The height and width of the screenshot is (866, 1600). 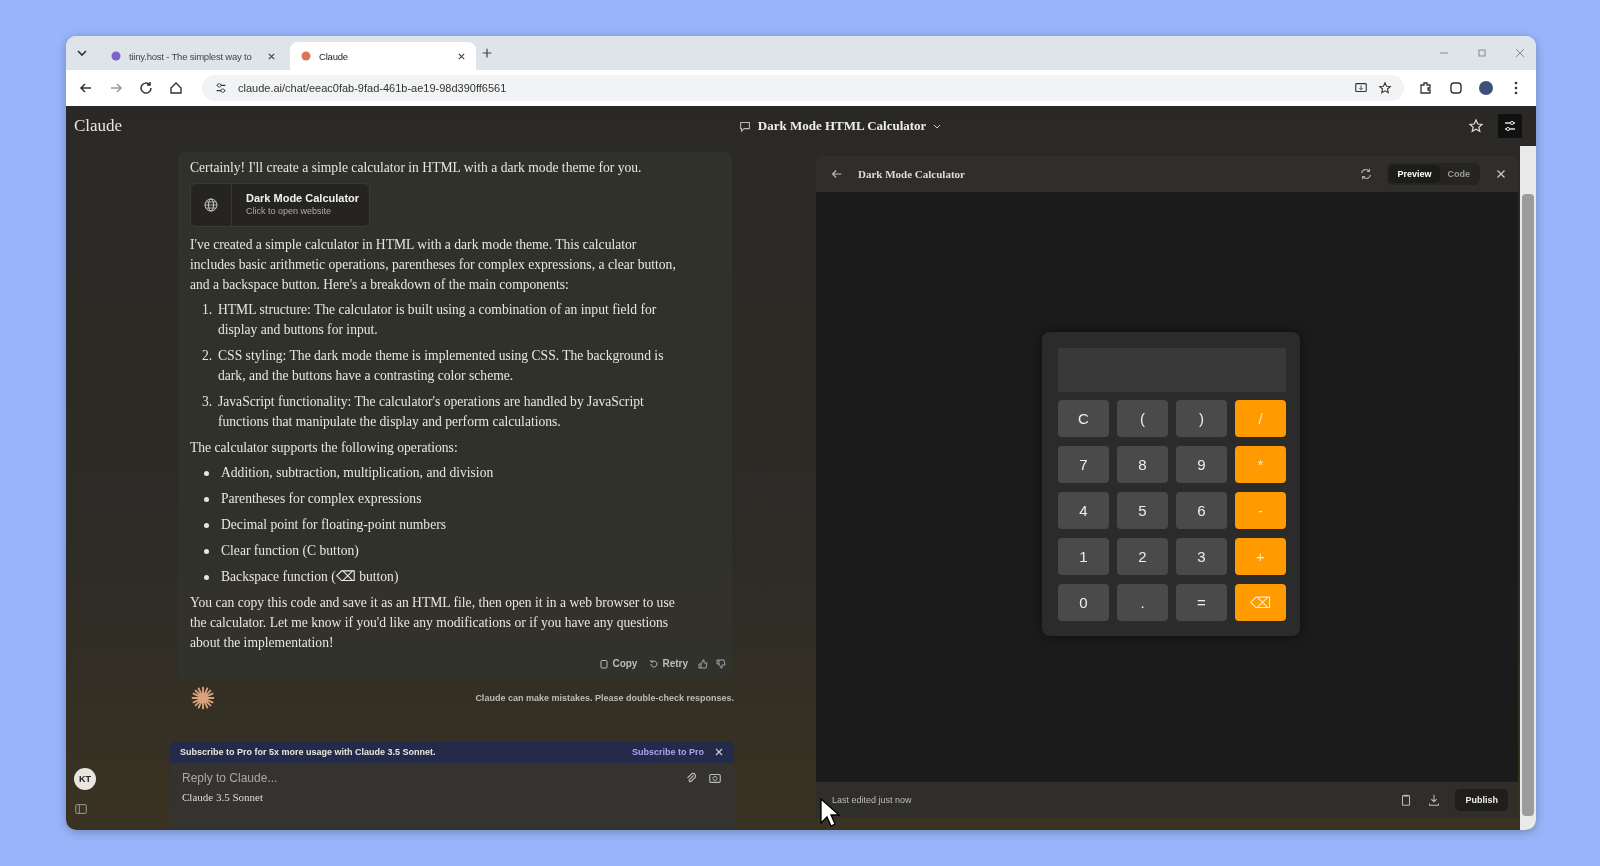 I want to click on list-item-text: Parentheses for complex expressions, so click(x=322, y=499).